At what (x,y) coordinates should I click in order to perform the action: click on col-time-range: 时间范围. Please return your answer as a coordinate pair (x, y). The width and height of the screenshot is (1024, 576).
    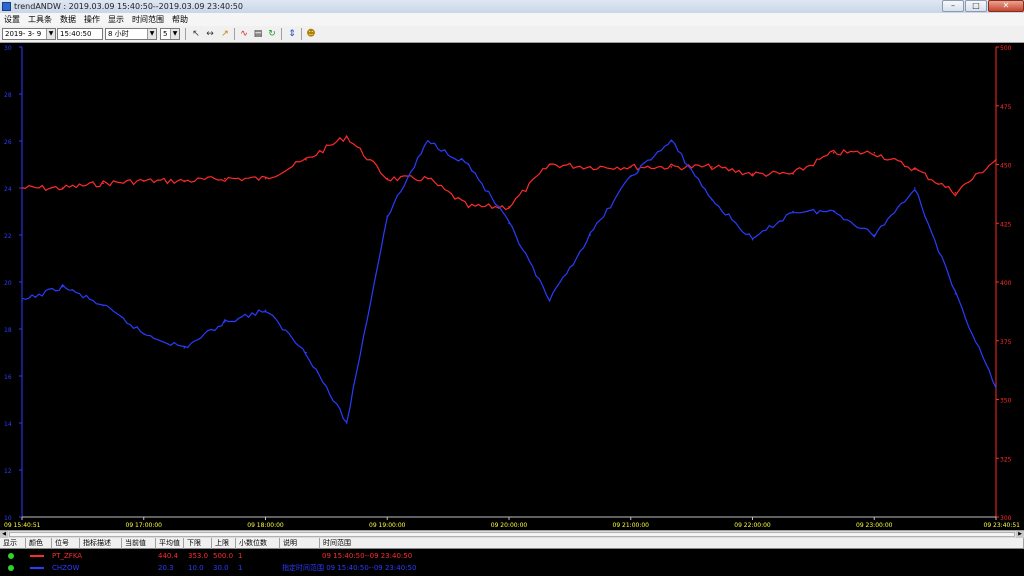
    Looking at the image, I should click on (672, 543).